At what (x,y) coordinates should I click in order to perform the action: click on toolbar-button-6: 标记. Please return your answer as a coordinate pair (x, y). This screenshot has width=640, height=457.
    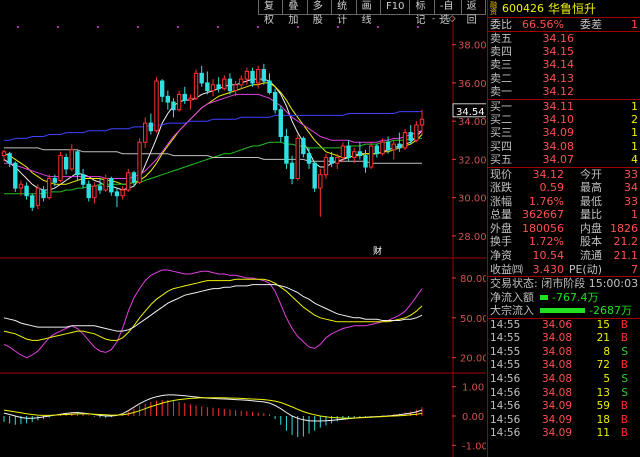
    Looking at the image, I should click on (422, 13).